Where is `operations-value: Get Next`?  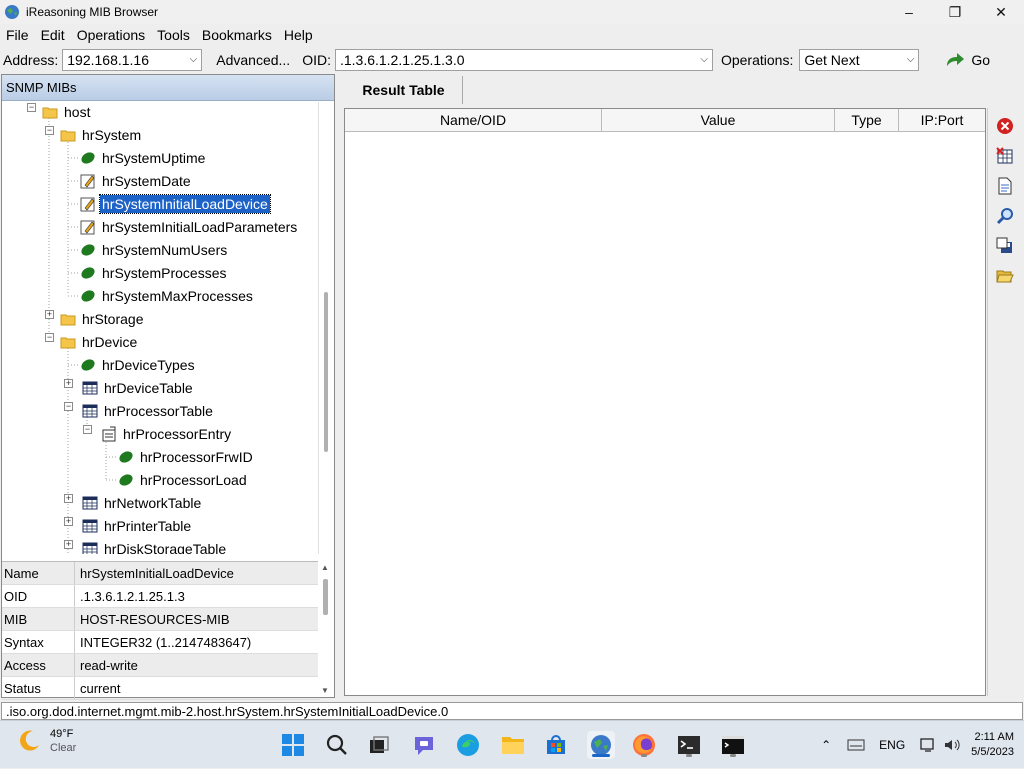 operations-value: Get Next is located at coordinates (832, 60).